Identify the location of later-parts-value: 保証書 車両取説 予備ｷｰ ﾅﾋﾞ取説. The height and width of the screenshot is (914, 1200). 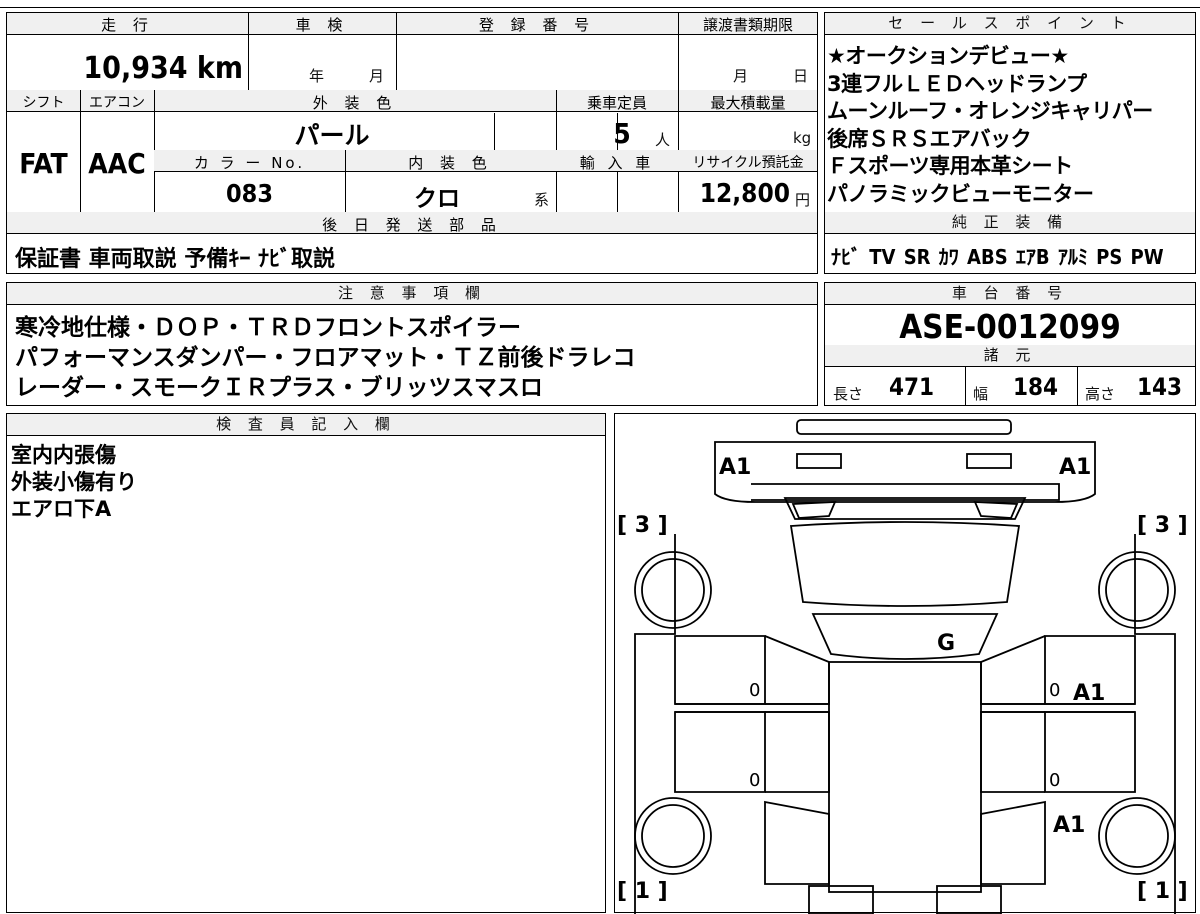
(175, 259).